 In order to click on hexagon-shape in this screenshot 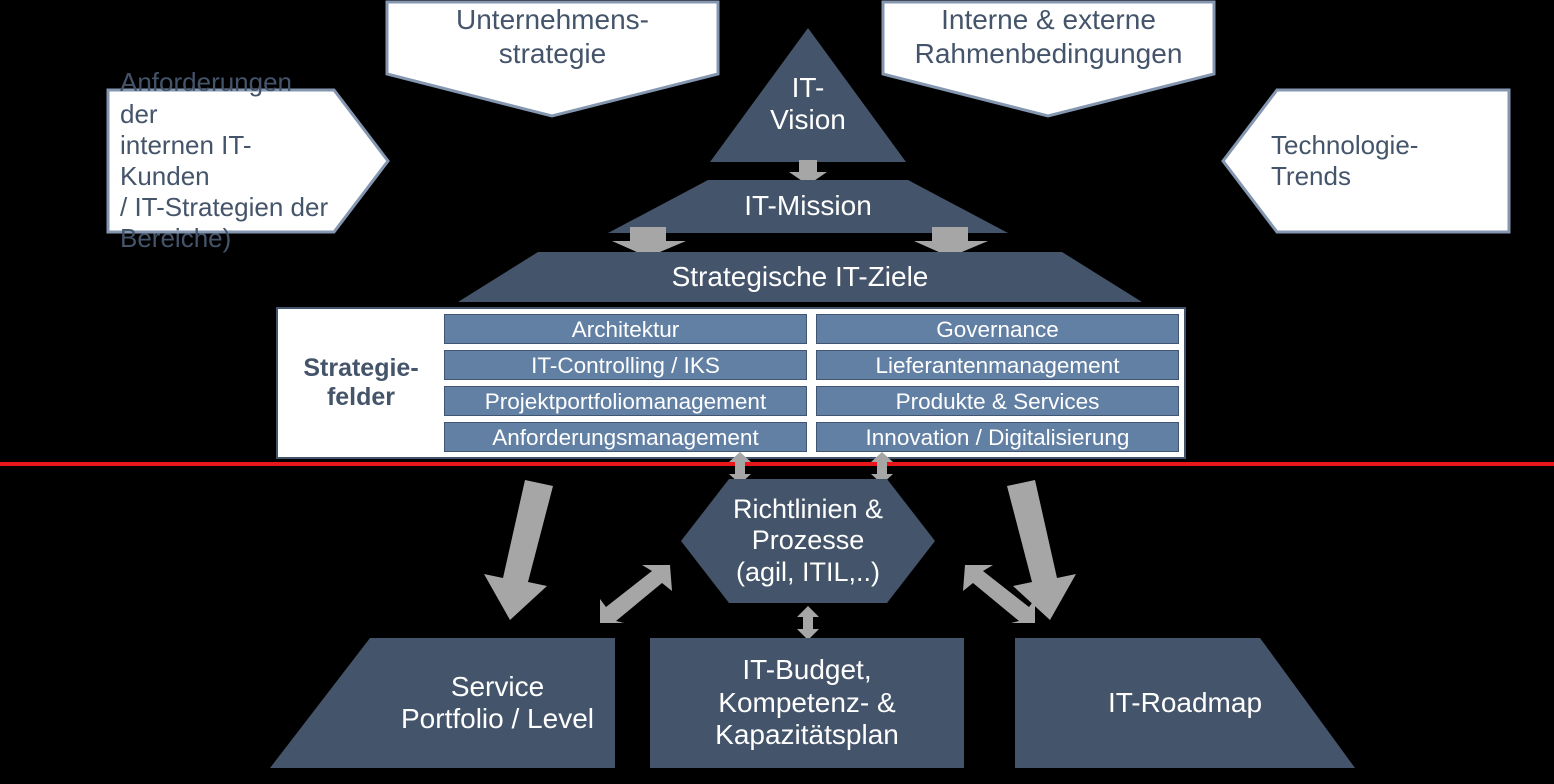, I will do `click(808, 541)`.